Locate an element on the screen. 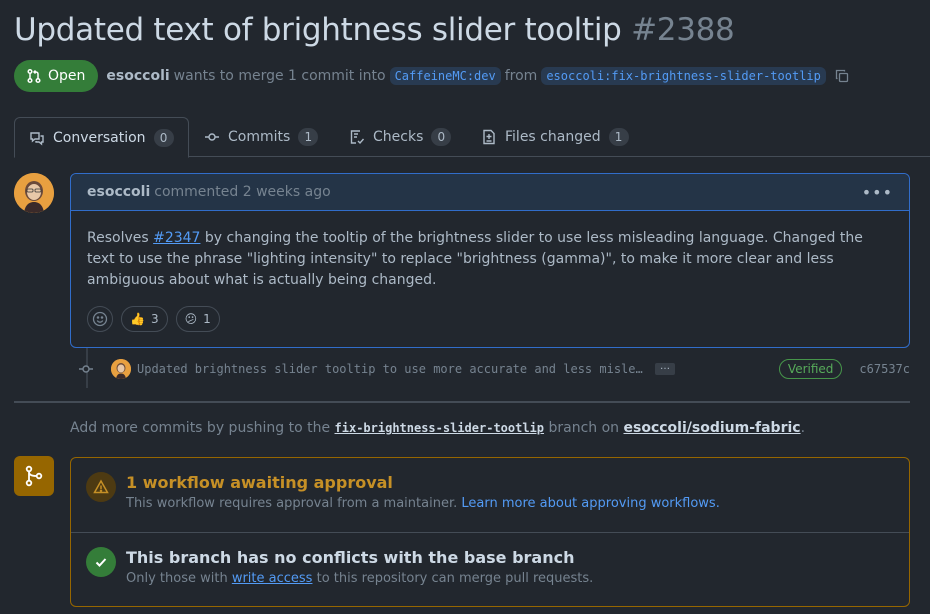 The image size is (930, 614). tab-checks: Checks 0 is located at coordinates (400, 137).